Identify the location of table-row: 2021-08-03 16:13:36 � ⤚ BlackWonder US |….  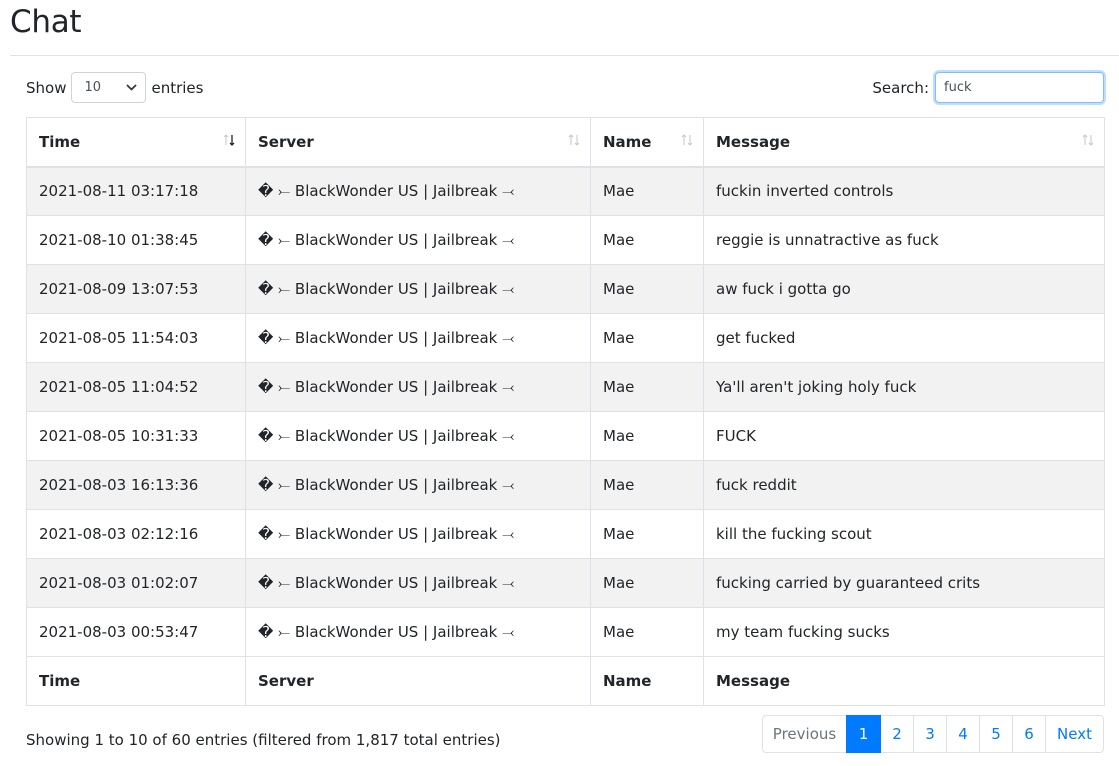
(565, 485).